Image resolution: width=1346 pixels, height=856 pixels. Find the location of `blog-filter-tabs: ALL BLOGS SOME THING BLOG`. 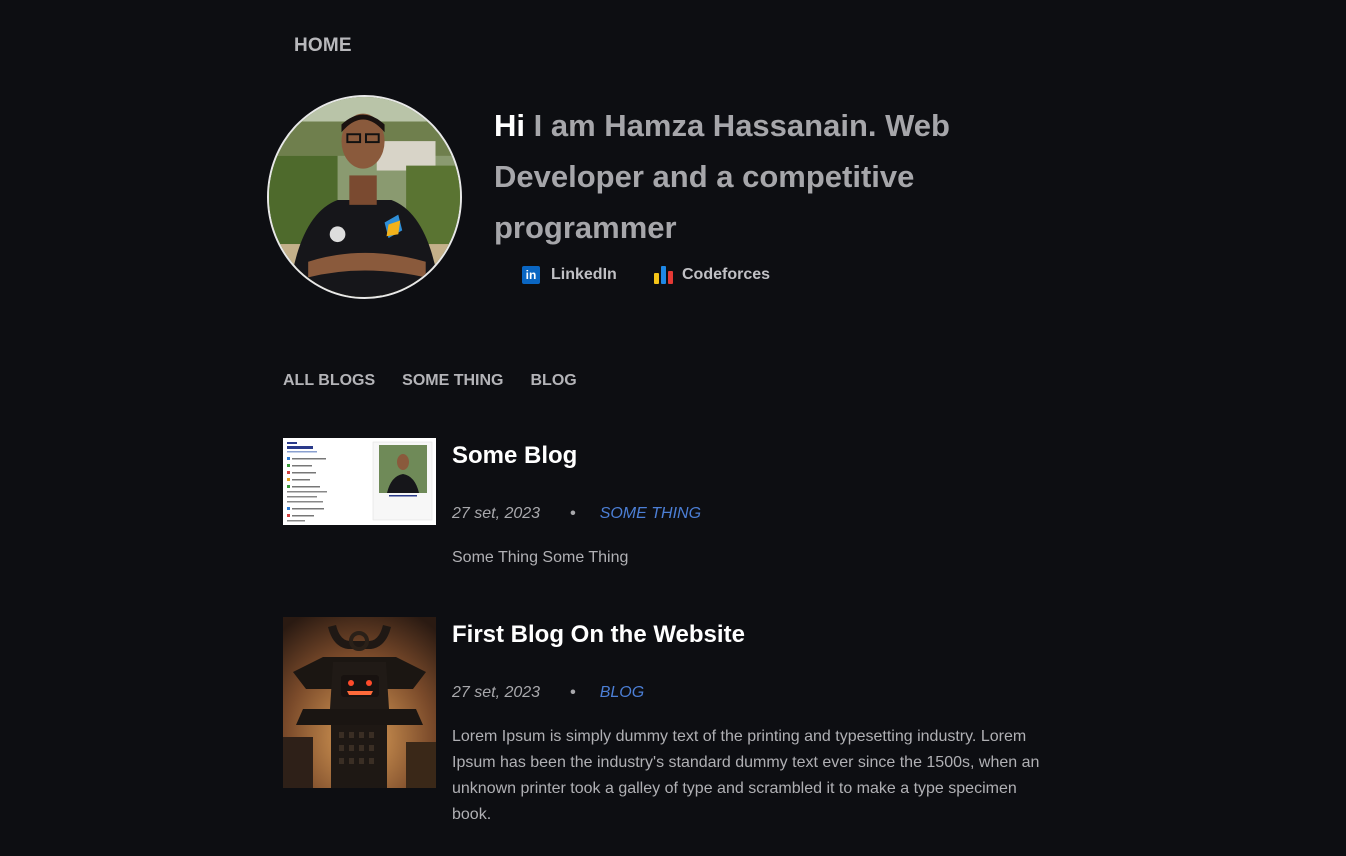

blog-filter-tabs: ALL BLOGS SOME THING BLOG is located at coordinates (430, 381).